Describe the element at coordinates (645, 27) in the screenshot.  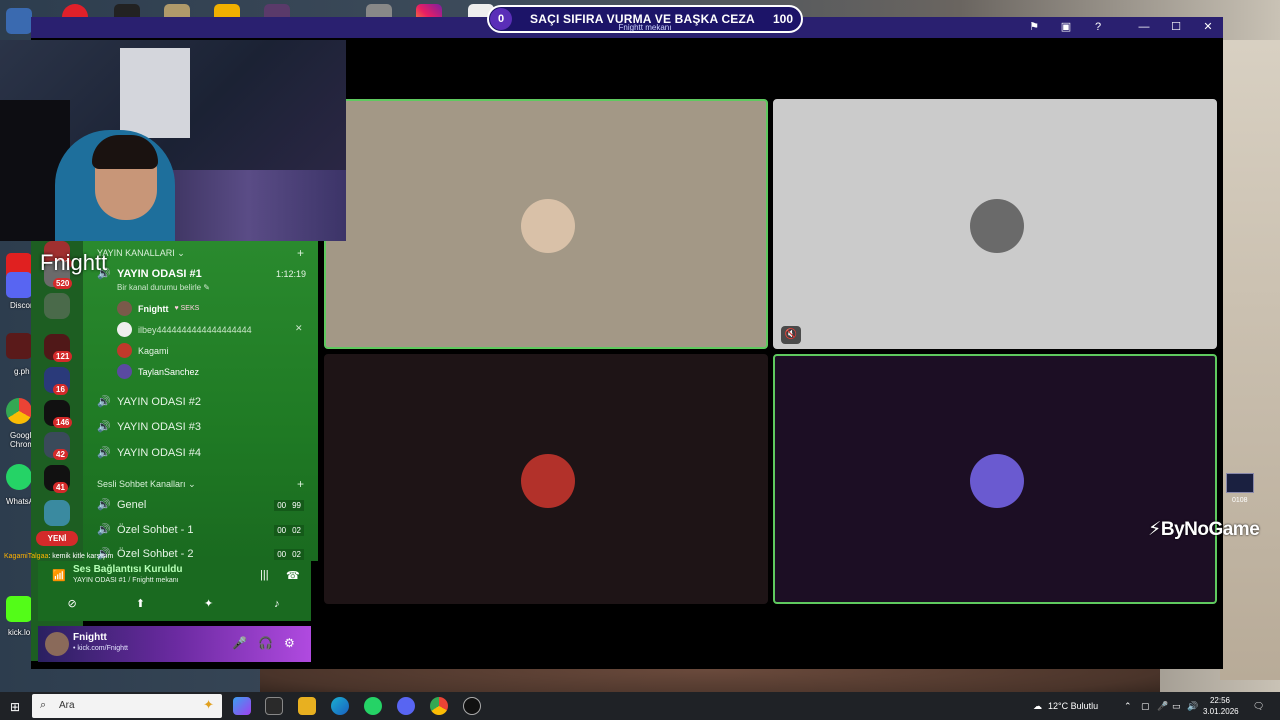
I see `banner-subtitle: Fnightt mekanı` at that location.